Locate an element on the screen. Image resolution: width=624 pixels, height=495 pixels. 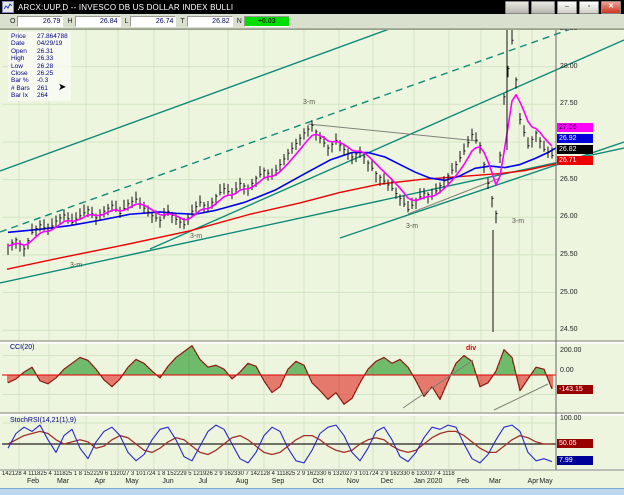
quote-field-label: N is located at coordinates (239, 21).